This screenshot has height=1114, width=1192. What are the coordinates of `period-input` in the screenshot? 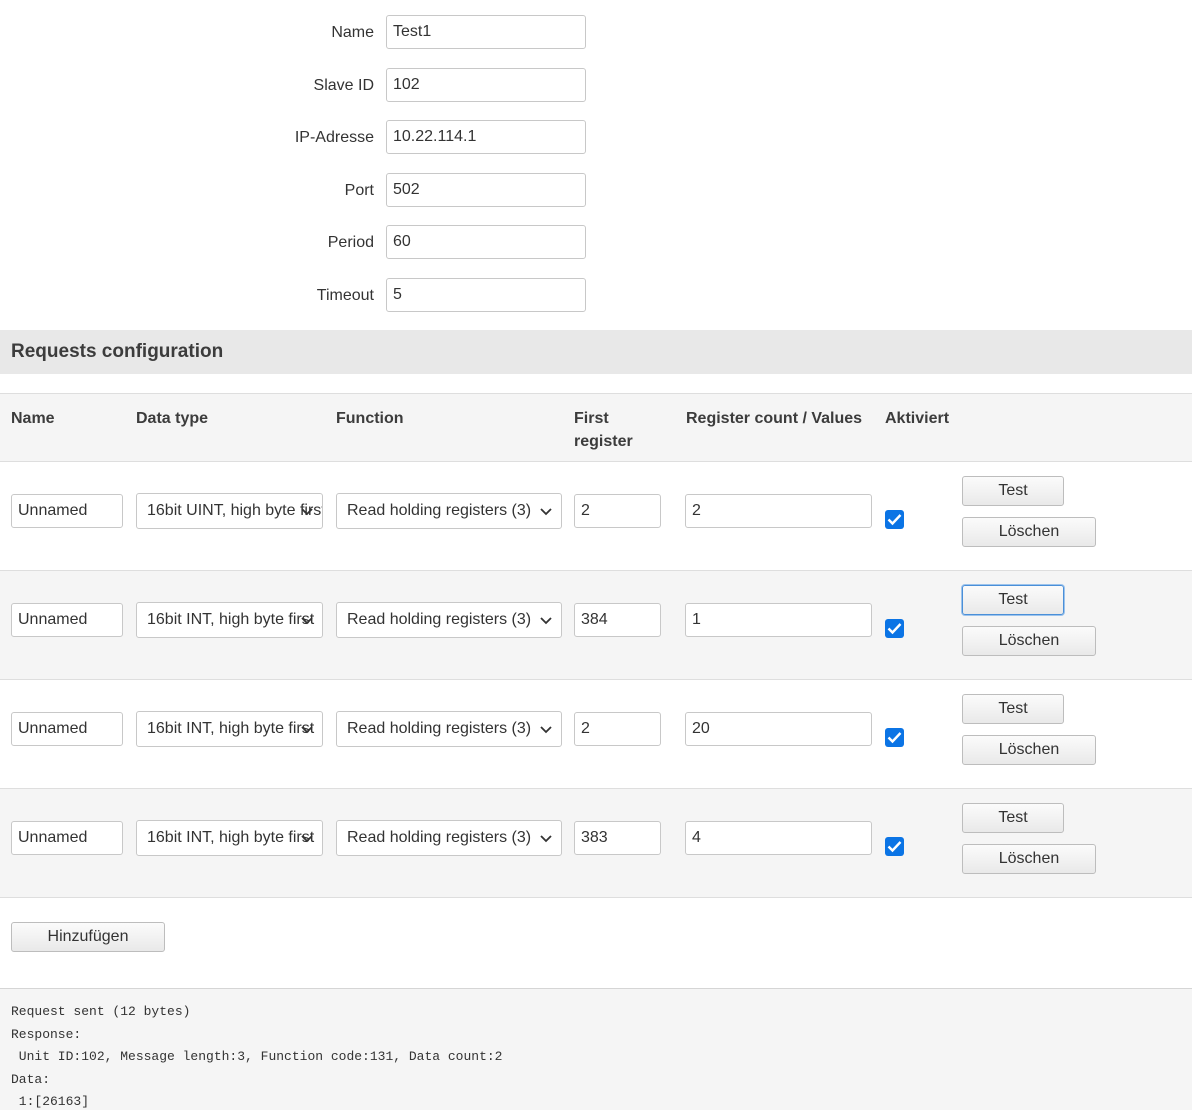 It's located at (486, 242).